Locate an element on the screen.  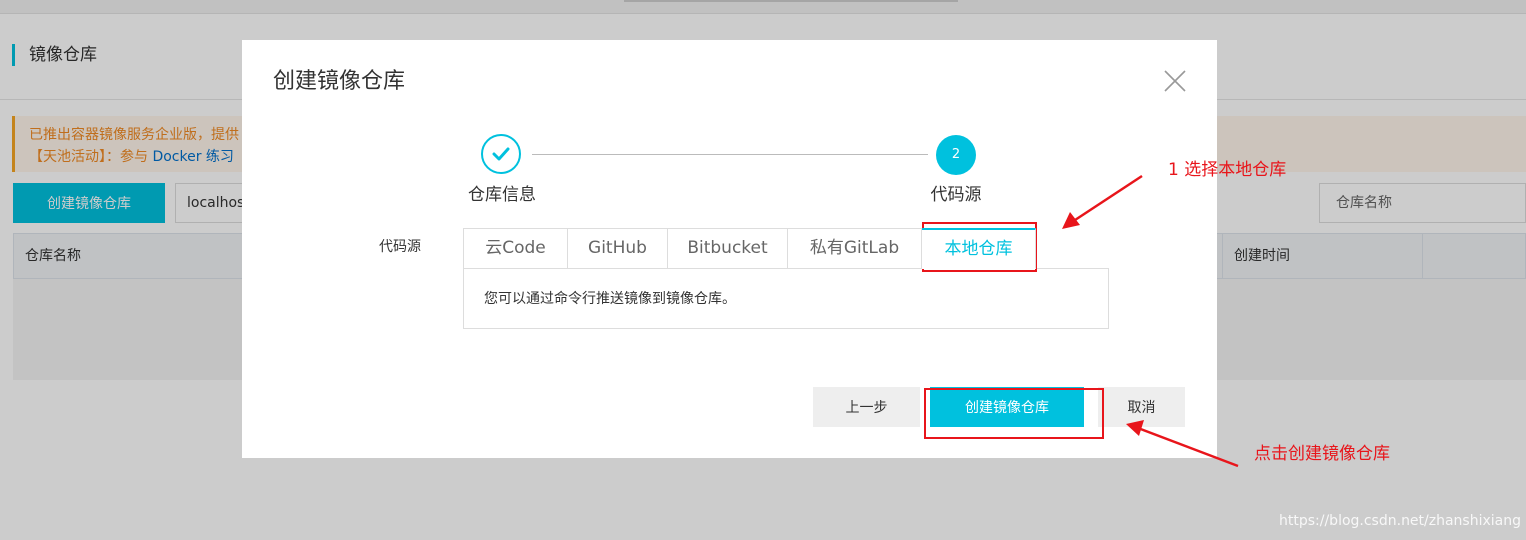
annotation-text-2: 点击创建镜像仓库 is located at coordinates (1322, 454).